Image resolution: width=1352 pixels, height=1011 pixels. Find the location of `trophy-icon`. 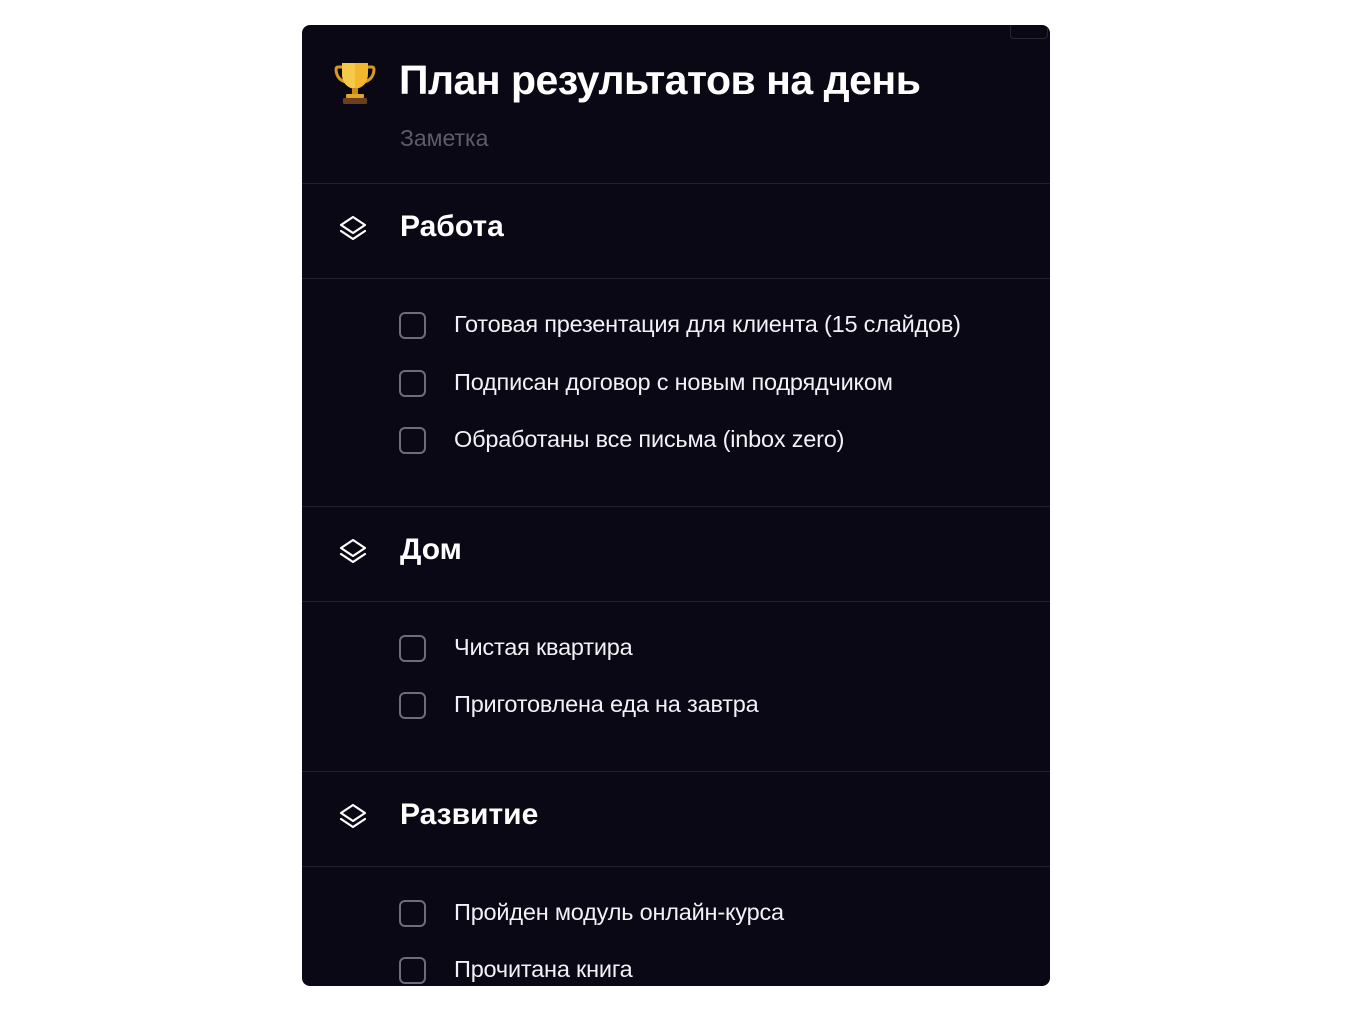

trophy-icon is located at coordinates (355, 83).